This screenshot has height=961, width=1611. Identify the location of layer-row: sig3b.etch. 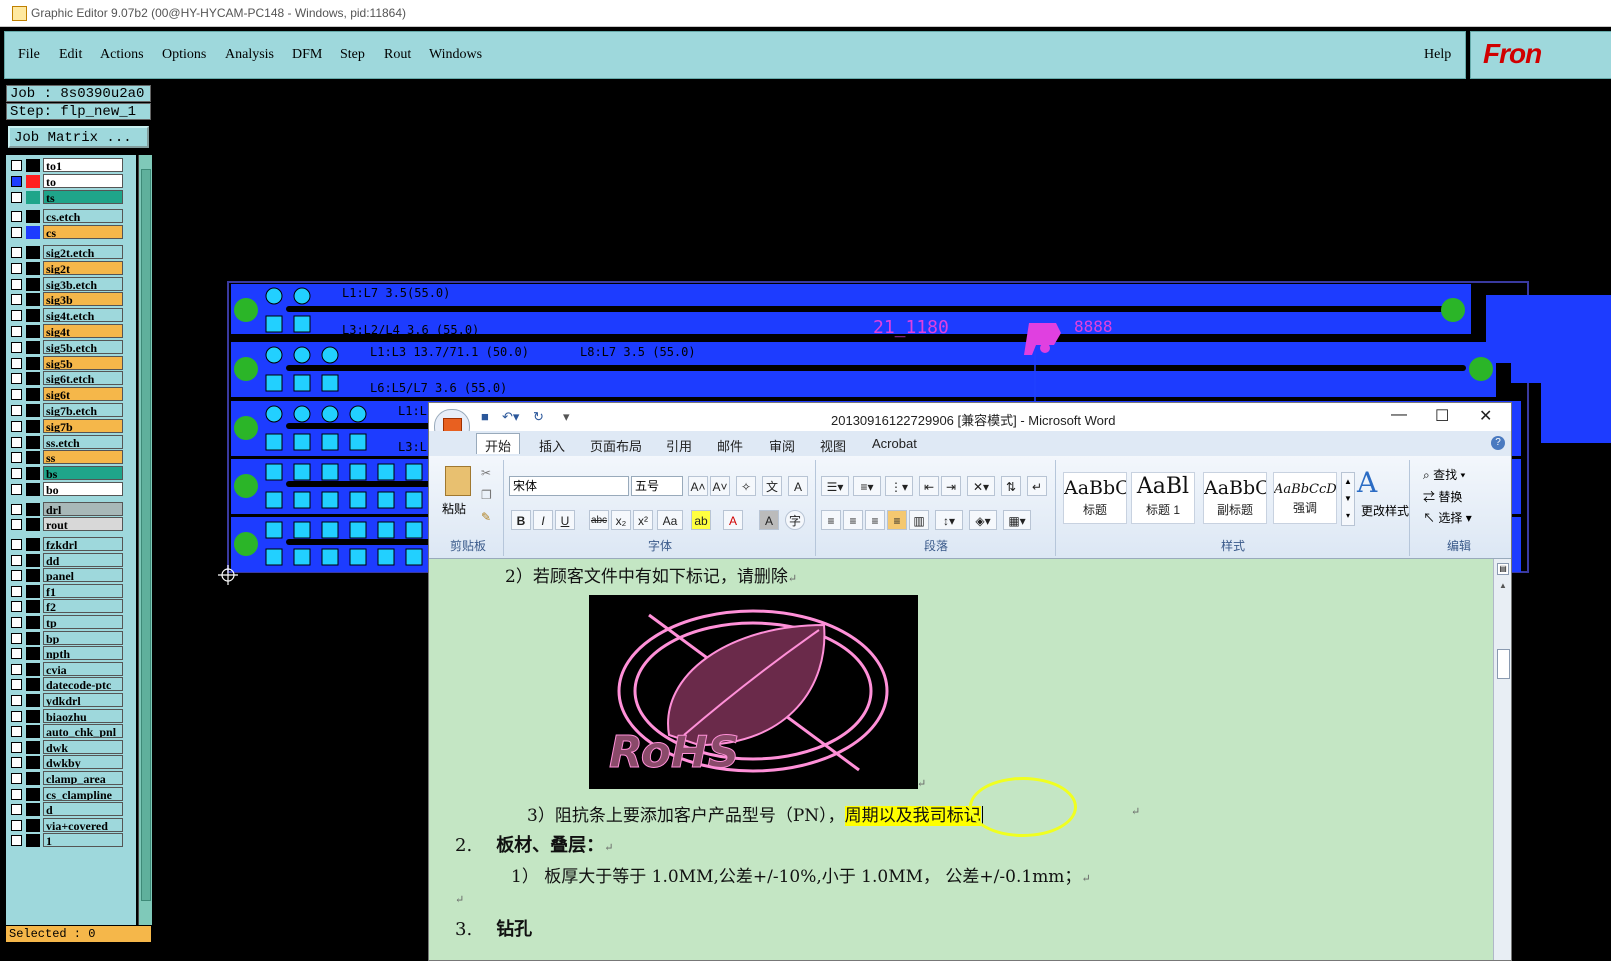
(71, 284).